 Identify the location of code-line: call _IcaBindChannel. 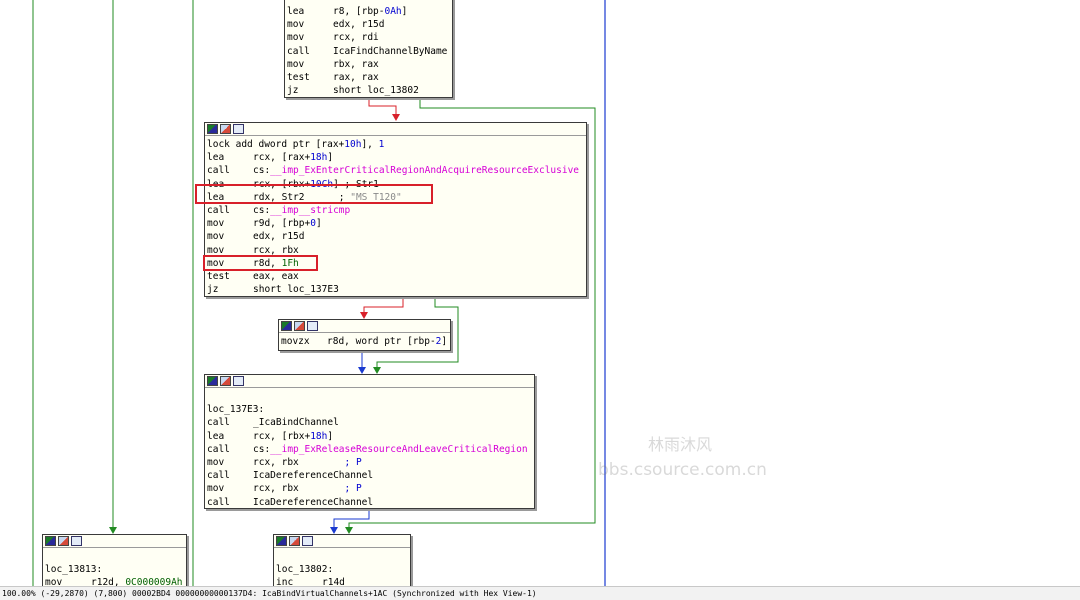
(370, 422).